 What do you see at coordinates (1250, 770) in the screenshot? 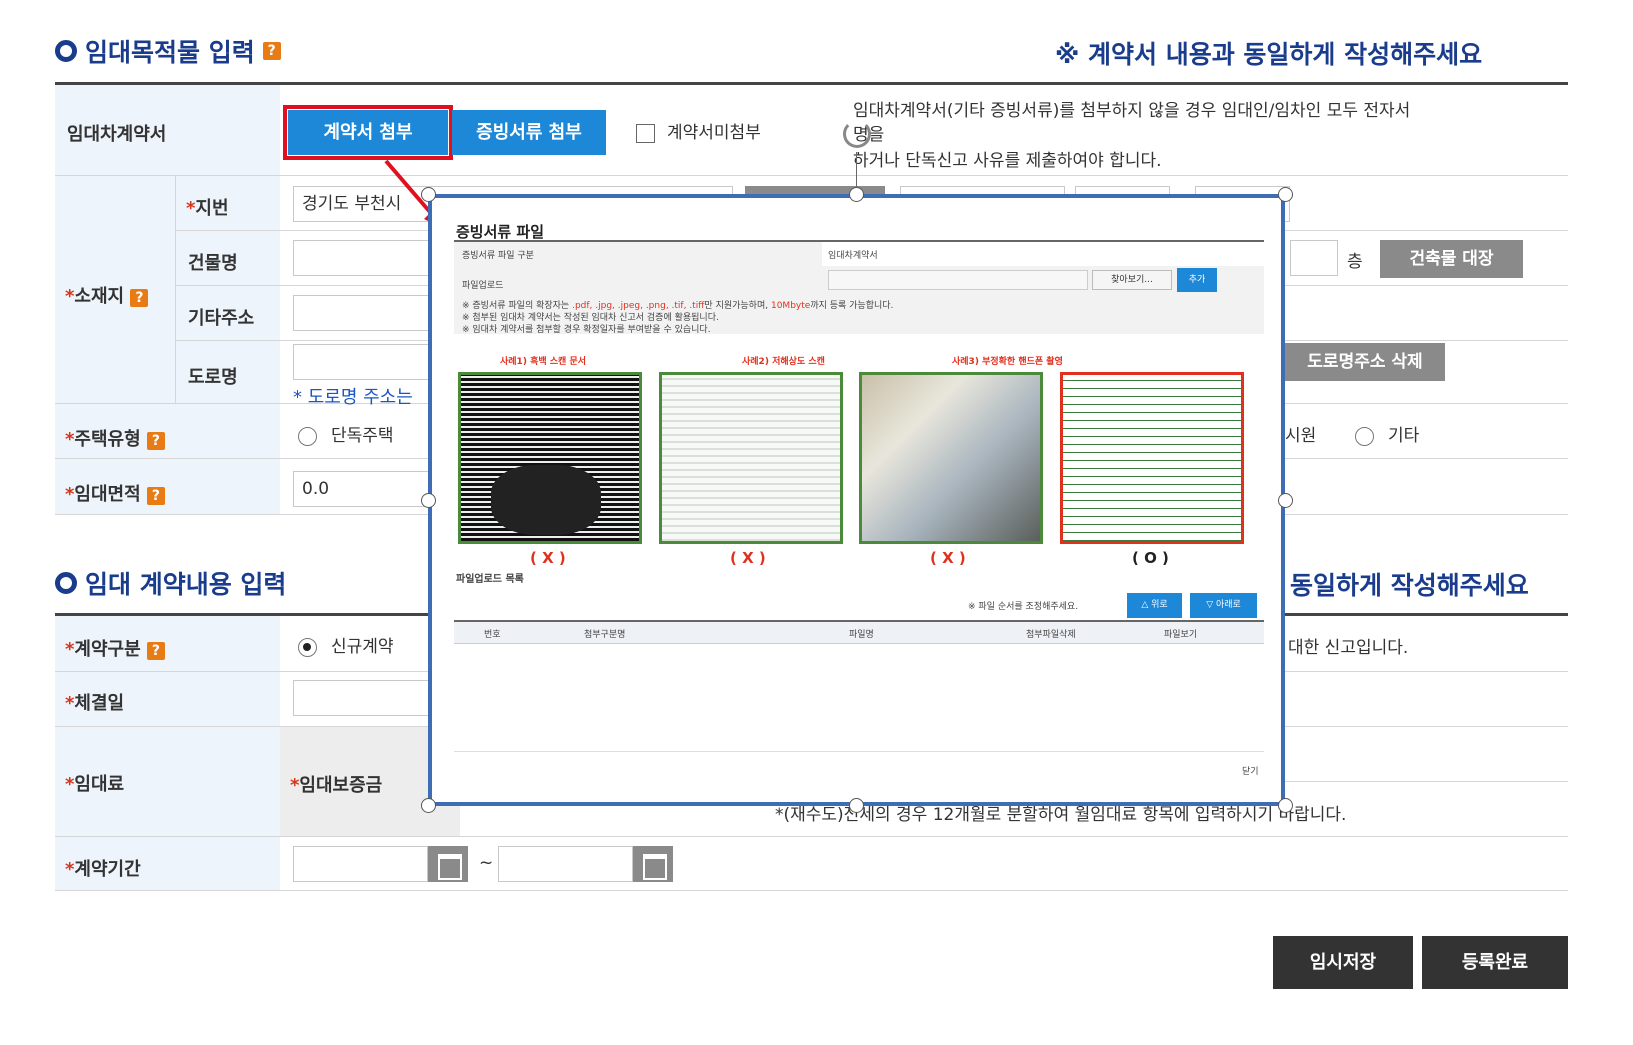
I see `popup-close-link: 닫기` at bounding box center [1250, 770].